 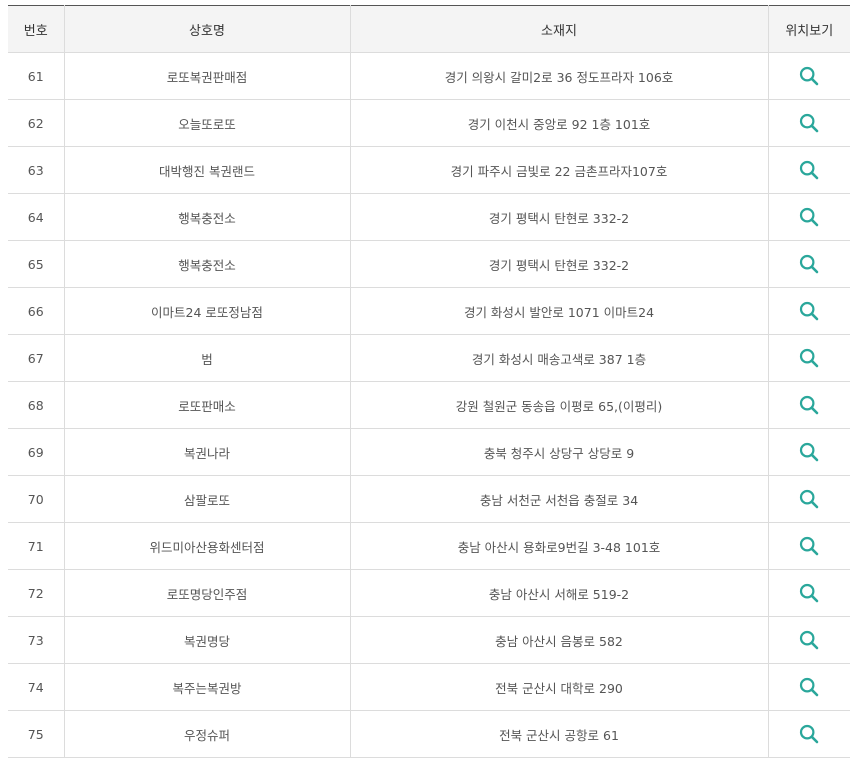 What do you see at coordinates (36, 593) in the screenshot?
I see `row-number: 72` at bounding box center [36, 593].